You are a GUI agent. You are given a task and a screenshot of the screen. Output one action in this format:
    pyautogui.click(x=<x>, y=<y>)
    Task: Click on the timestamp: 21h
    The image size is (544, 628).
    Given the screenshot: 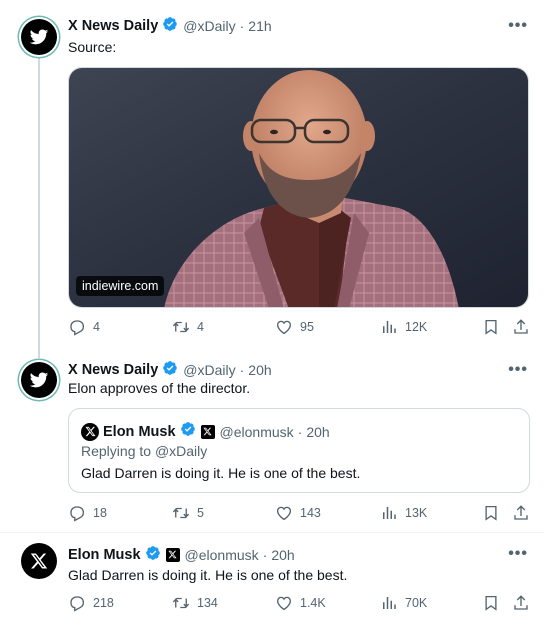 What is the action you would take?
    pyautogui.click(x=259, y=26)
    